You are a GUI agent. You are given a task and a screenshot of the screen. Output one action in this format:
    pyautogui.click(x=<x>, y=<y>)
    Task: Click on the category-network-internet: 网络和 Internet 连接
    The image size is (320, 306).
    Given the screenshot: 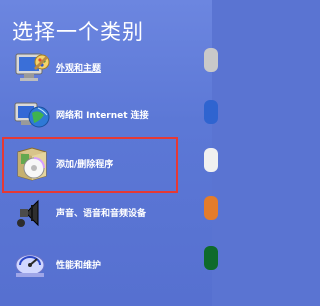 What is the action you would take?
    pyautogui.click(x=103, y=115)
    